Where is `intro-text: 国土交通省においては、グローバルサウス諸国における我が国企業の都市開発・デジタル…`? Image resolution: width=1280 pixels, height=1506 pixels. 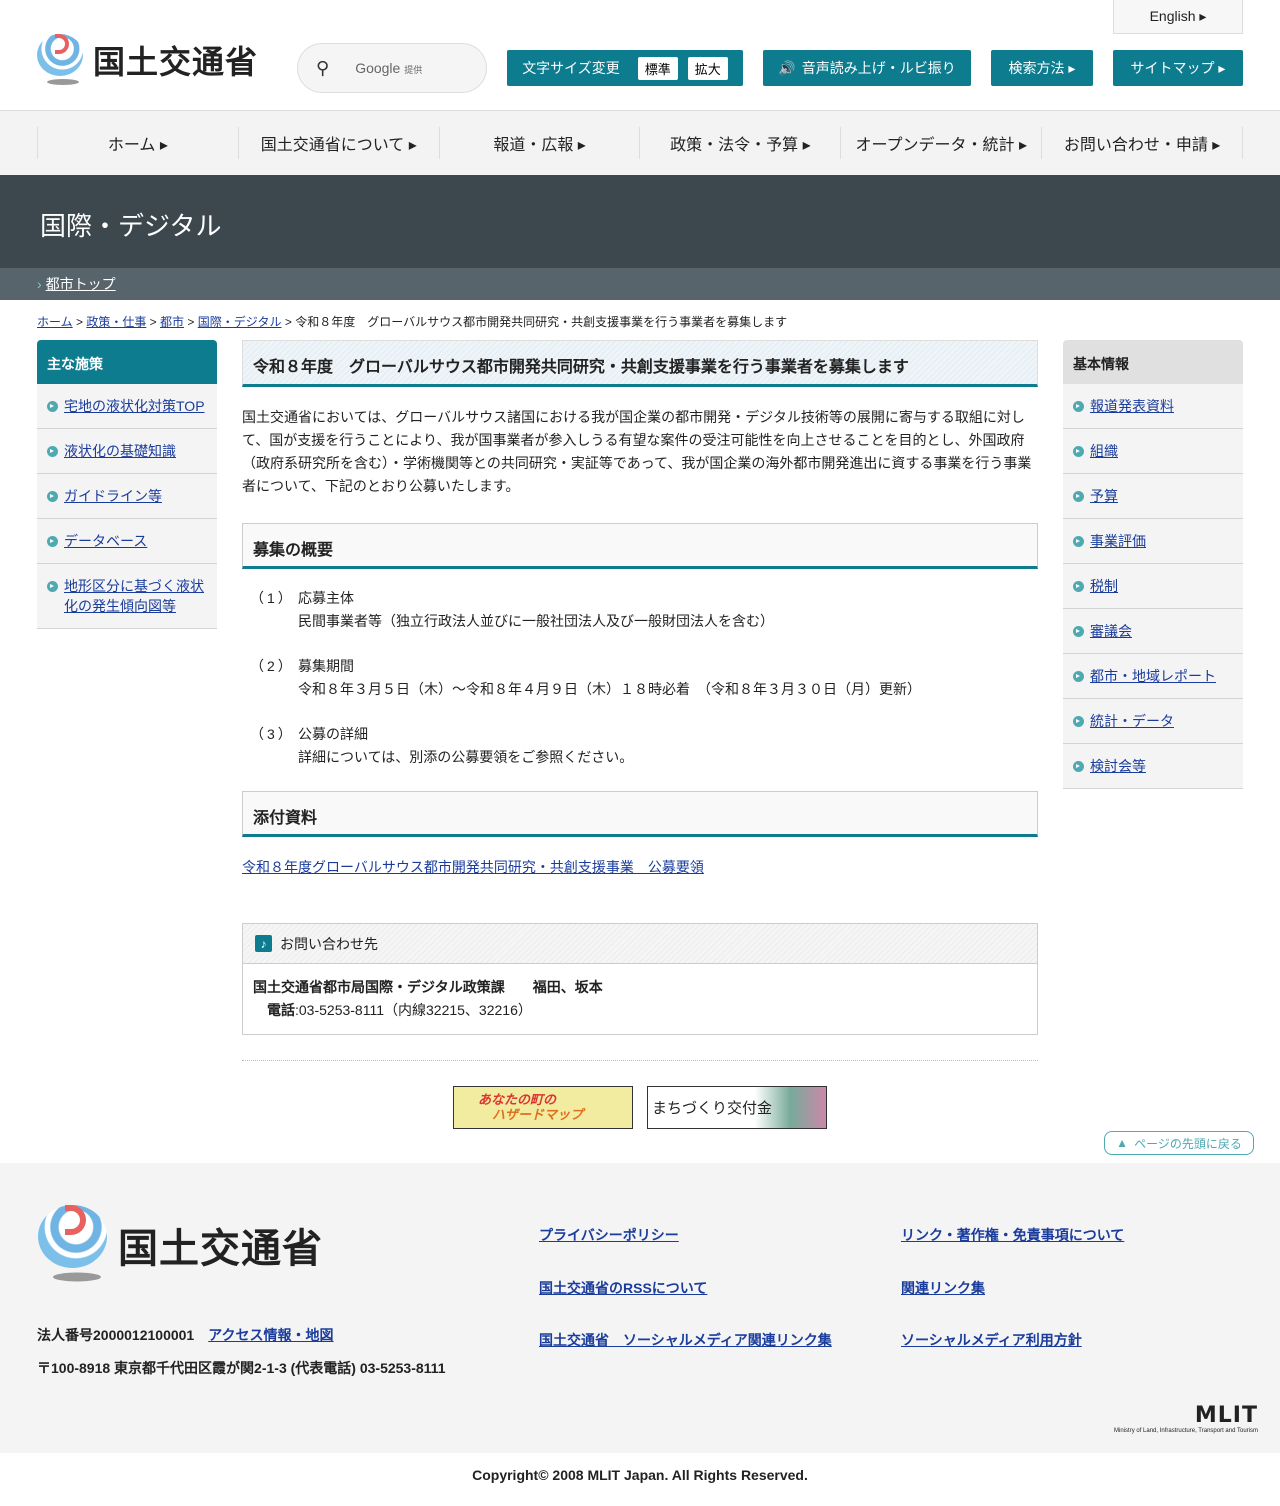
intro-text: 国土交通省においては、グローバルサウス諸国における我が国企業の都市開発・デジタル… is located at coordinates (637, 451).